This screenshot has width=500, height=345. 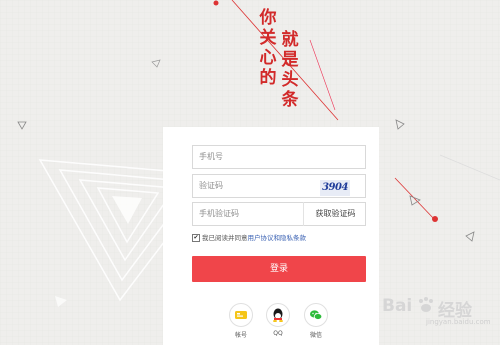 I want to click on slogan-char: 头, so click(x=290, y=80).